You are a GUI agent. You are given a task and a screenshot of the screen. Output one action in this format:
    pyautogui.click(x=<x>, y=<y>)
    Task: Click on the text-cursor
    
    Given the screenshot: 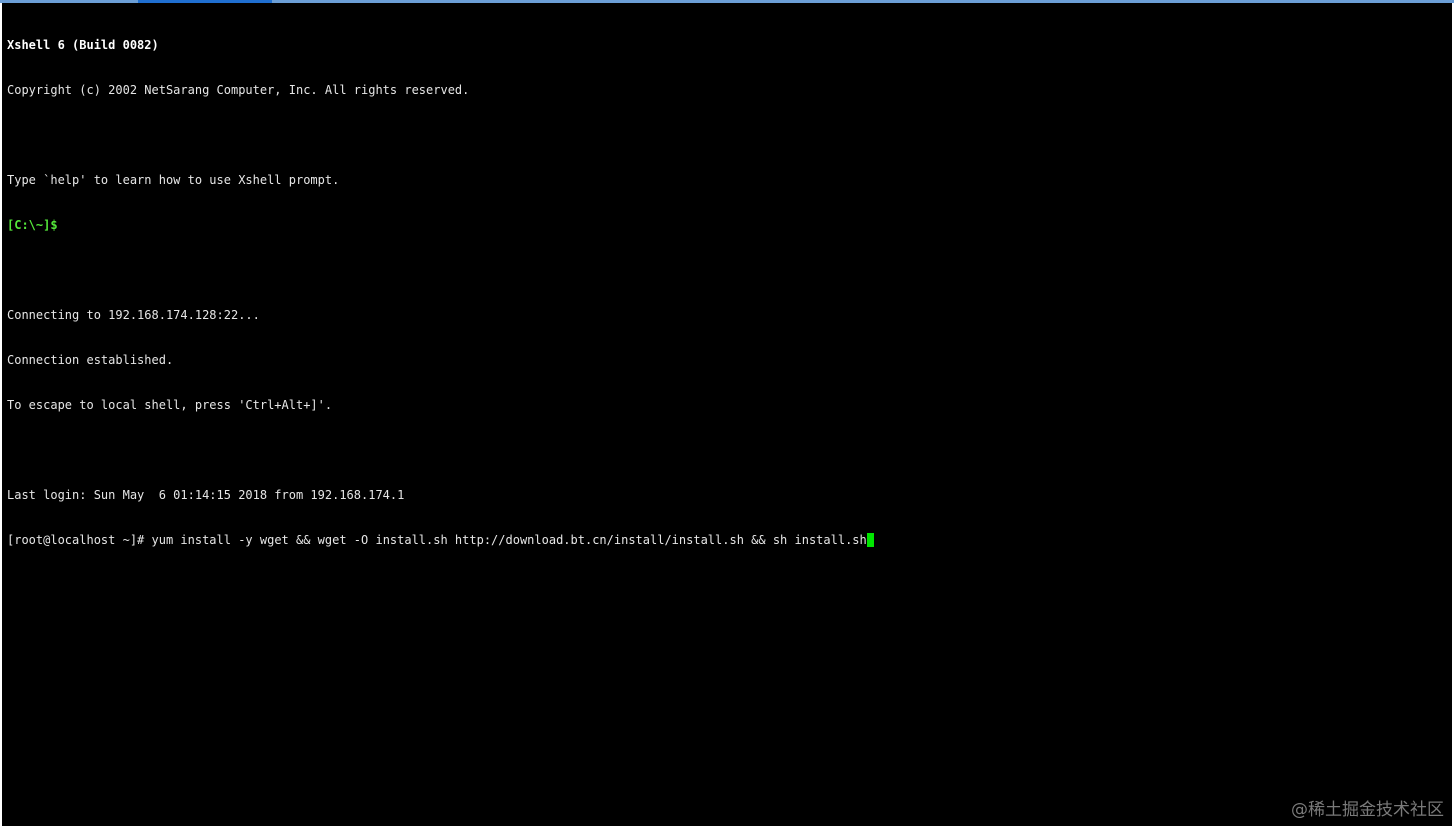 What is the action you would take?
    pyautogui.click(x=870, y=540)
    